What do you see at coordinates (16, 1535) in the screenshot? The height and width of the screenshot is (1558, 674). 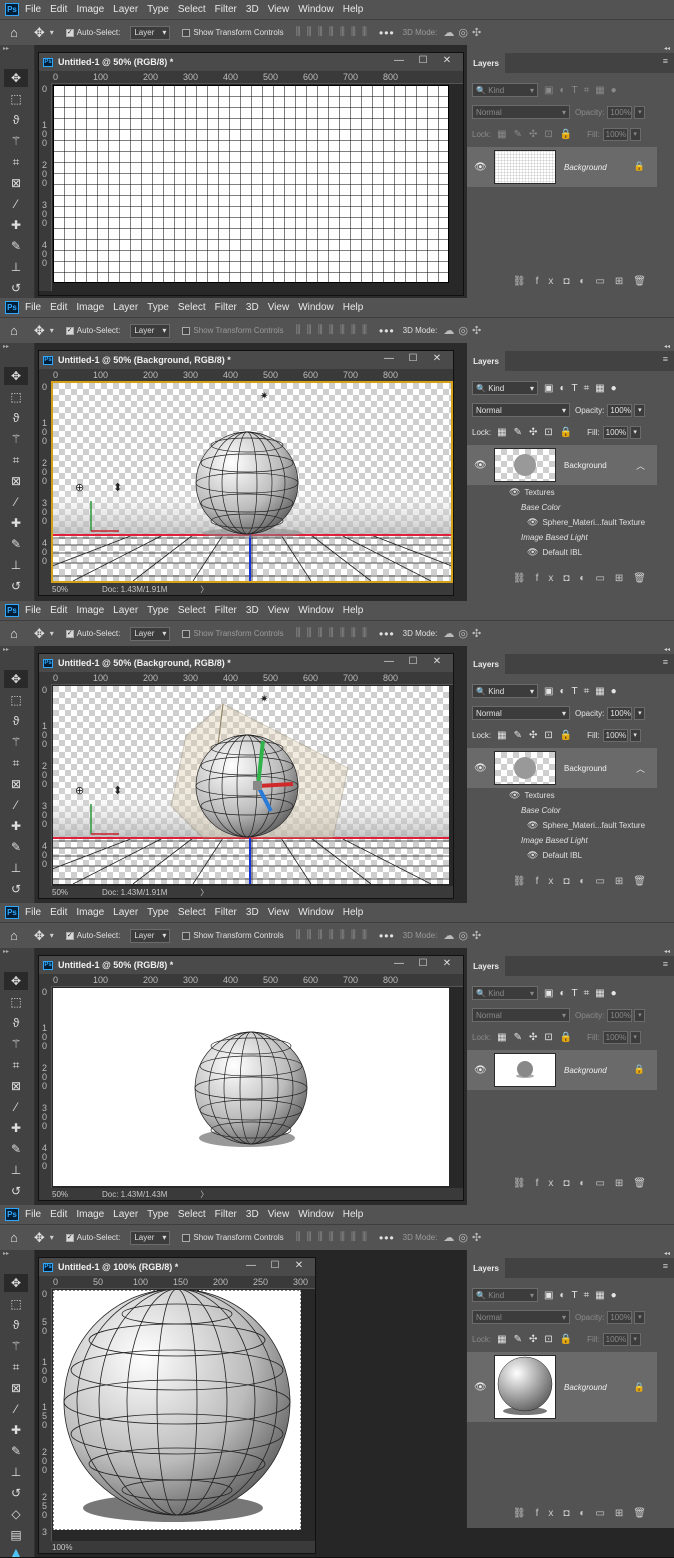 I see `gradient-icon: ▤` at bounding box center [16, 1535].